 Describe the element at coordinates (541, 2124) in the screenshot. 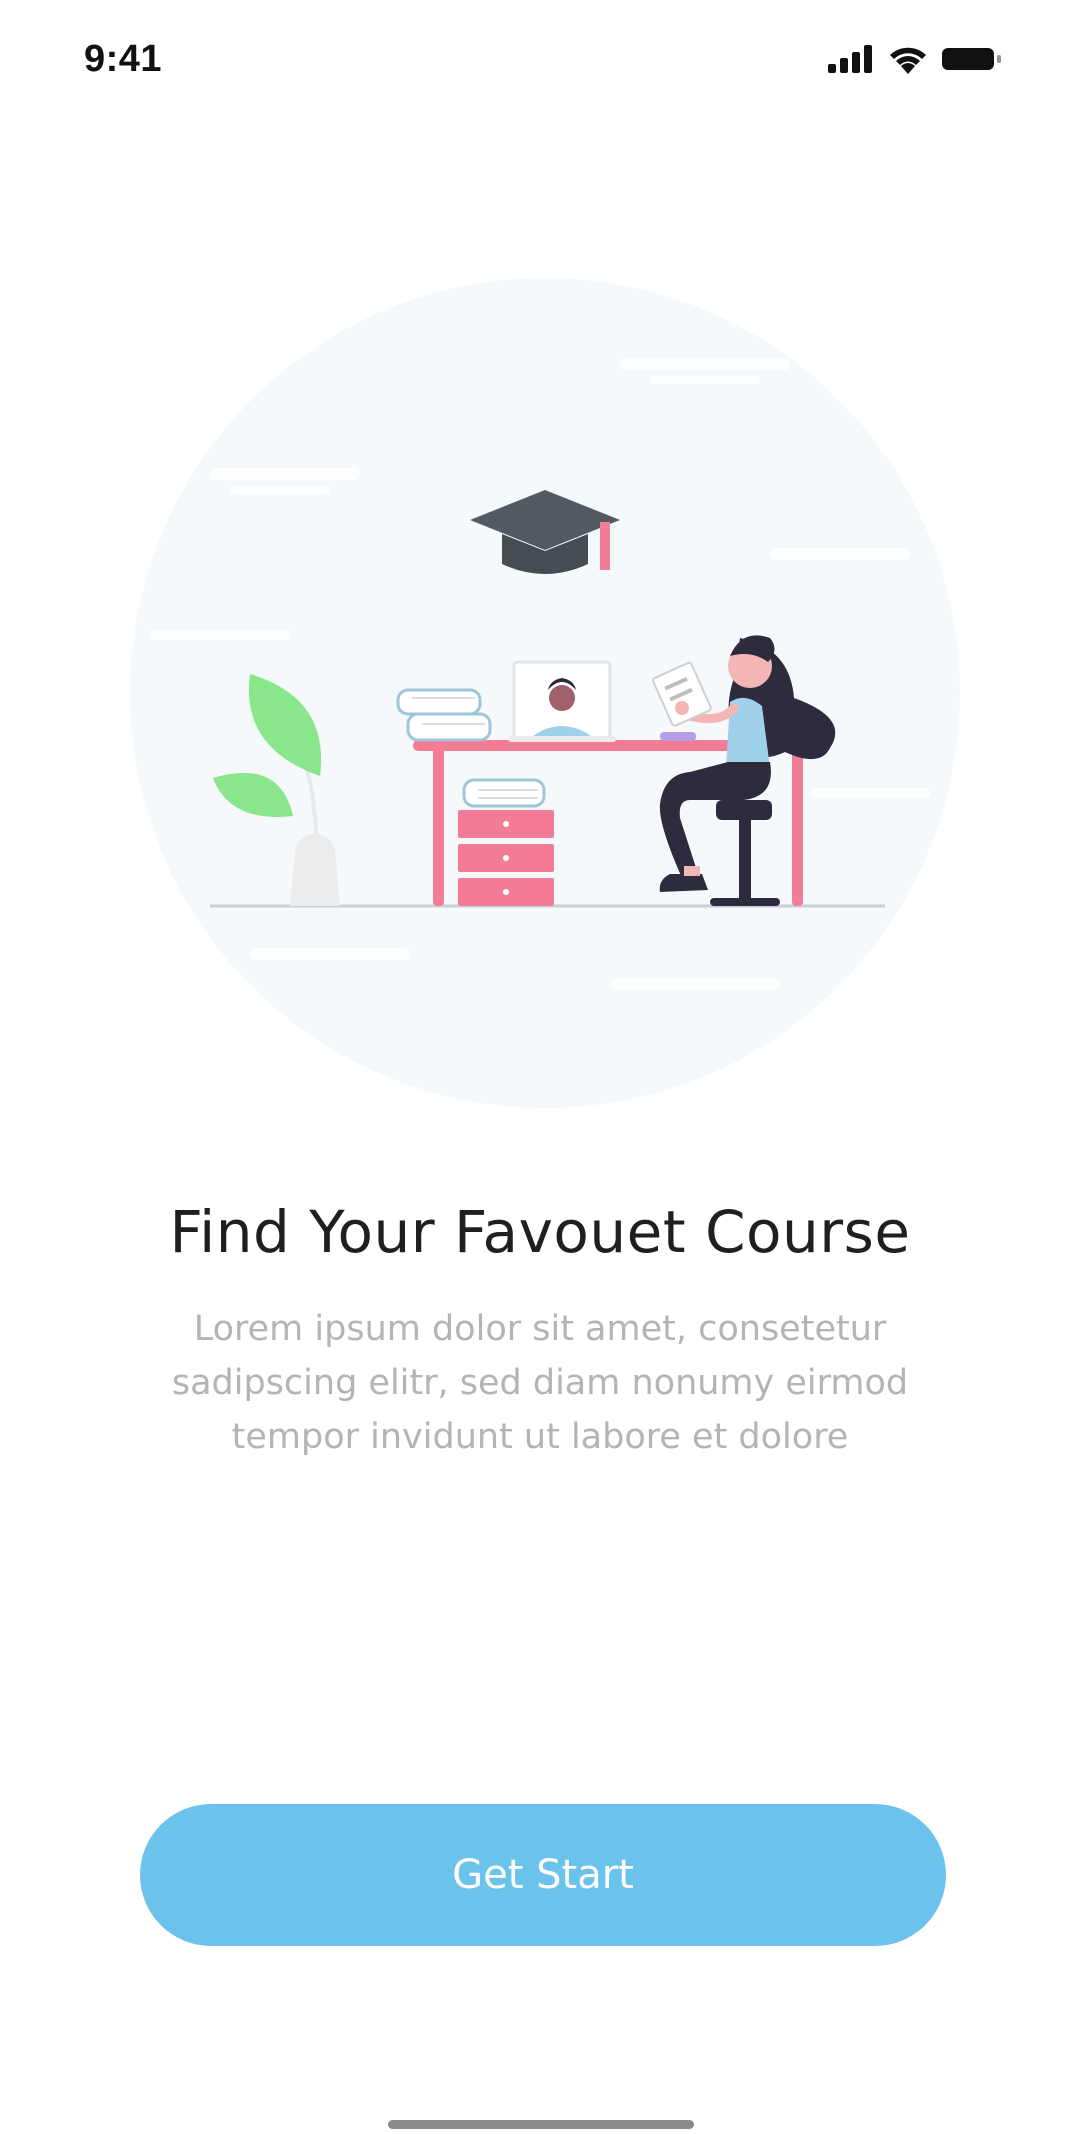

I see `home-indicator` at that location.